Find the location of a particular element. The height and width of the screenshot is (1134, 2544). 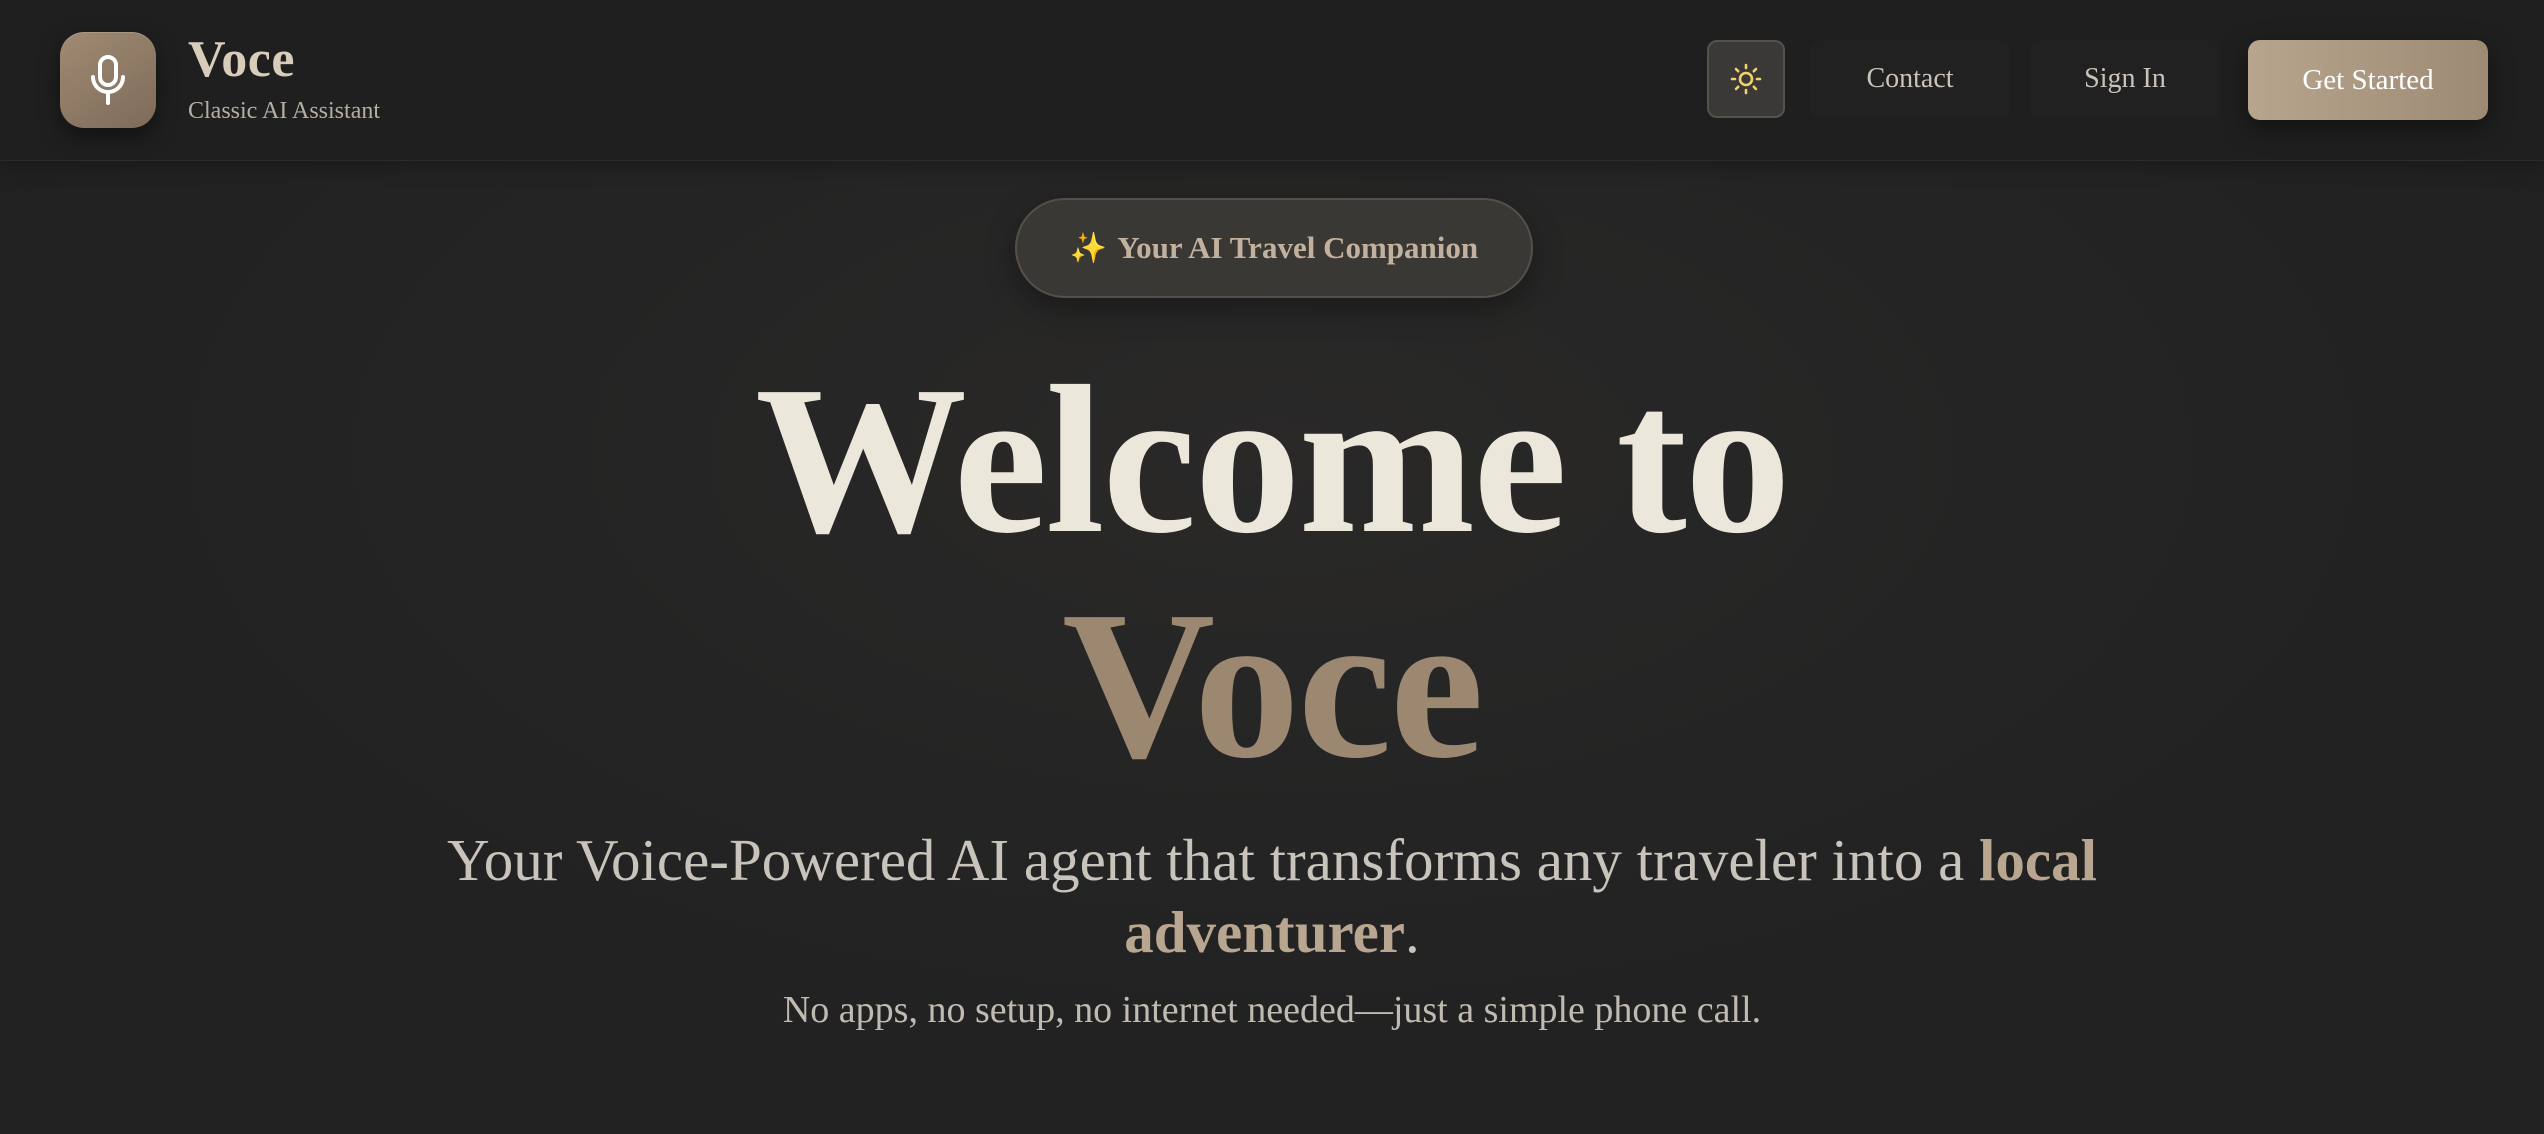

sparkles-icon: ✨ is located at coordinates (1088, 248).